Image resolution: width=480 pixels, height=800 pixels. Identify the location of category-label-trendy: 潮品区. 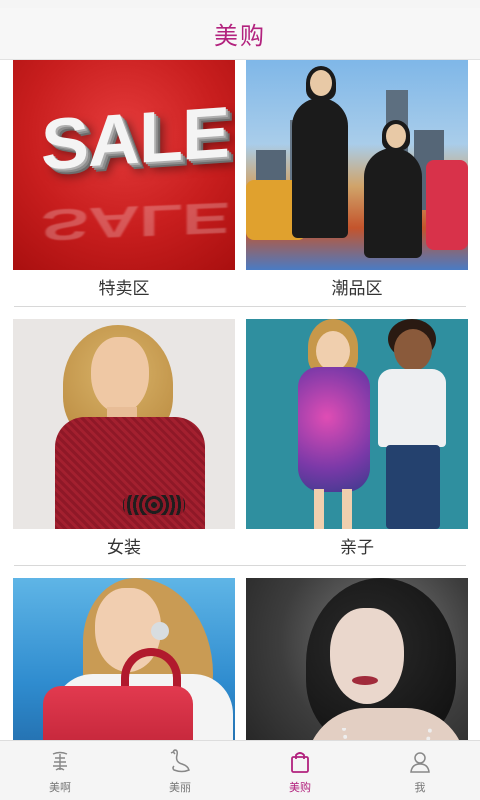
(357, 289).